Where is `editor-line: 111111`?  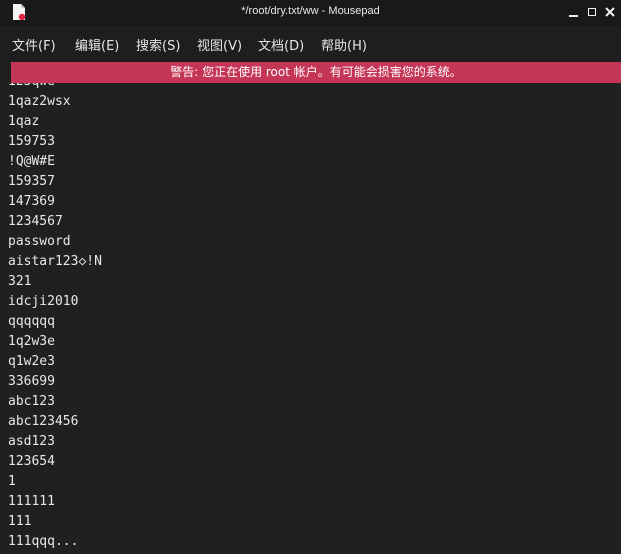
editor-line: 111111 is located at coordinates (55, 502).